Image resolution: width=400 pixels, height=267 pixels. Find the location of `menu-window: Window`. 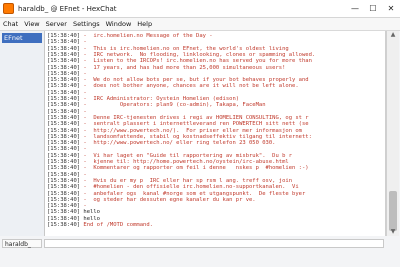

menu-window: Window is located at coordinates (119, 24).